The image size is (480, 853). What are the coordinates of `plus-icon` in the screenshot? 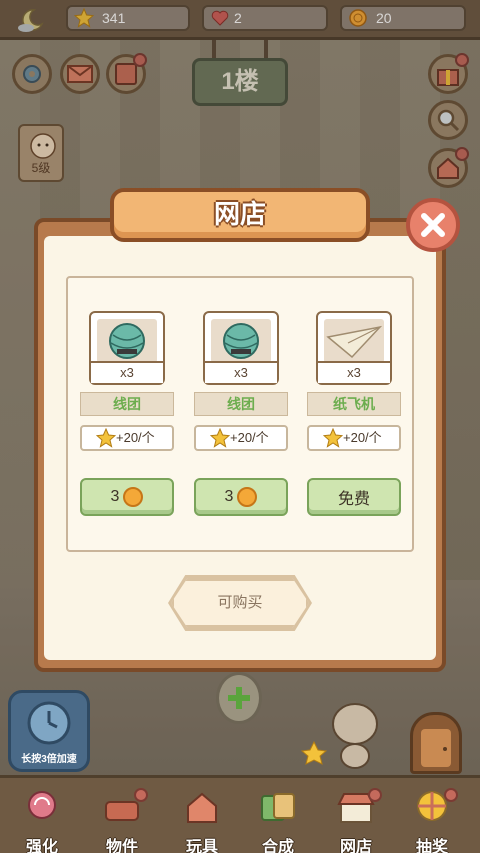 It's located at (239, 698).